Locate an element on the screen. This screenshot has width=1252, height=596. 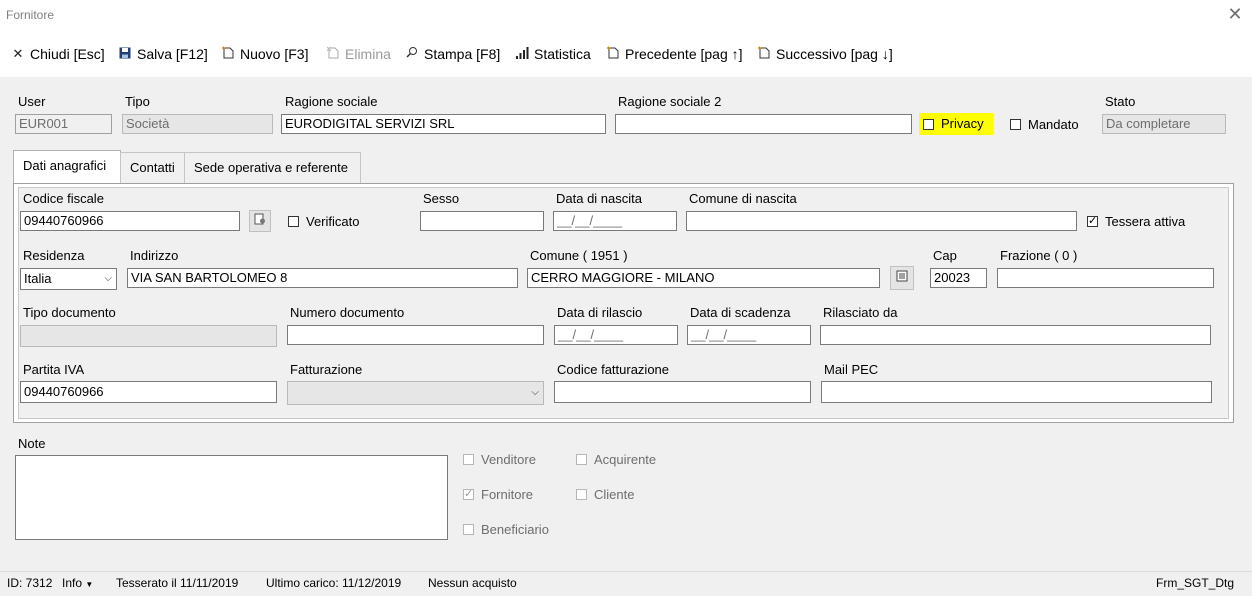
codice-fatturazione-field is located at coordinates (682, 392).